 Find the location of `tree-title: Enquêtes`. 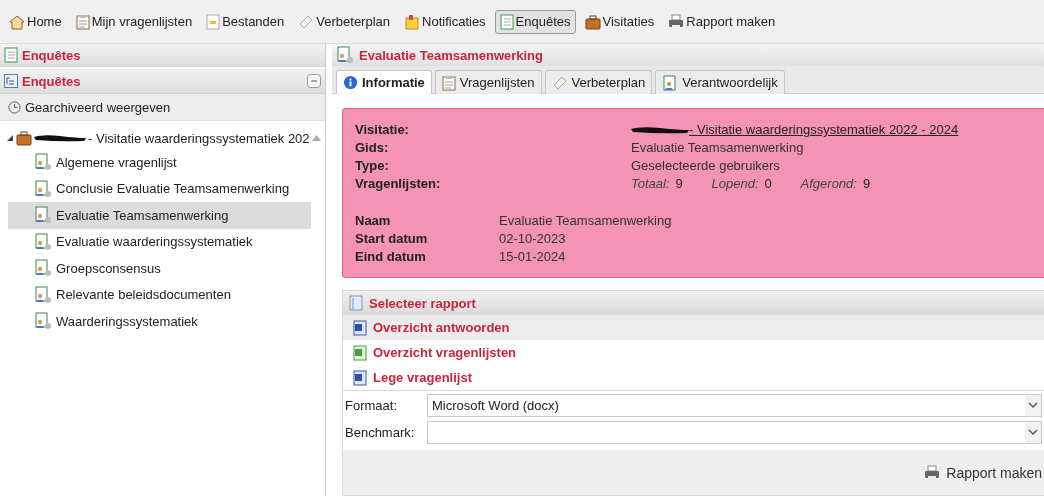

tree-title: Enquêtes is located at coordinates (51, 81).